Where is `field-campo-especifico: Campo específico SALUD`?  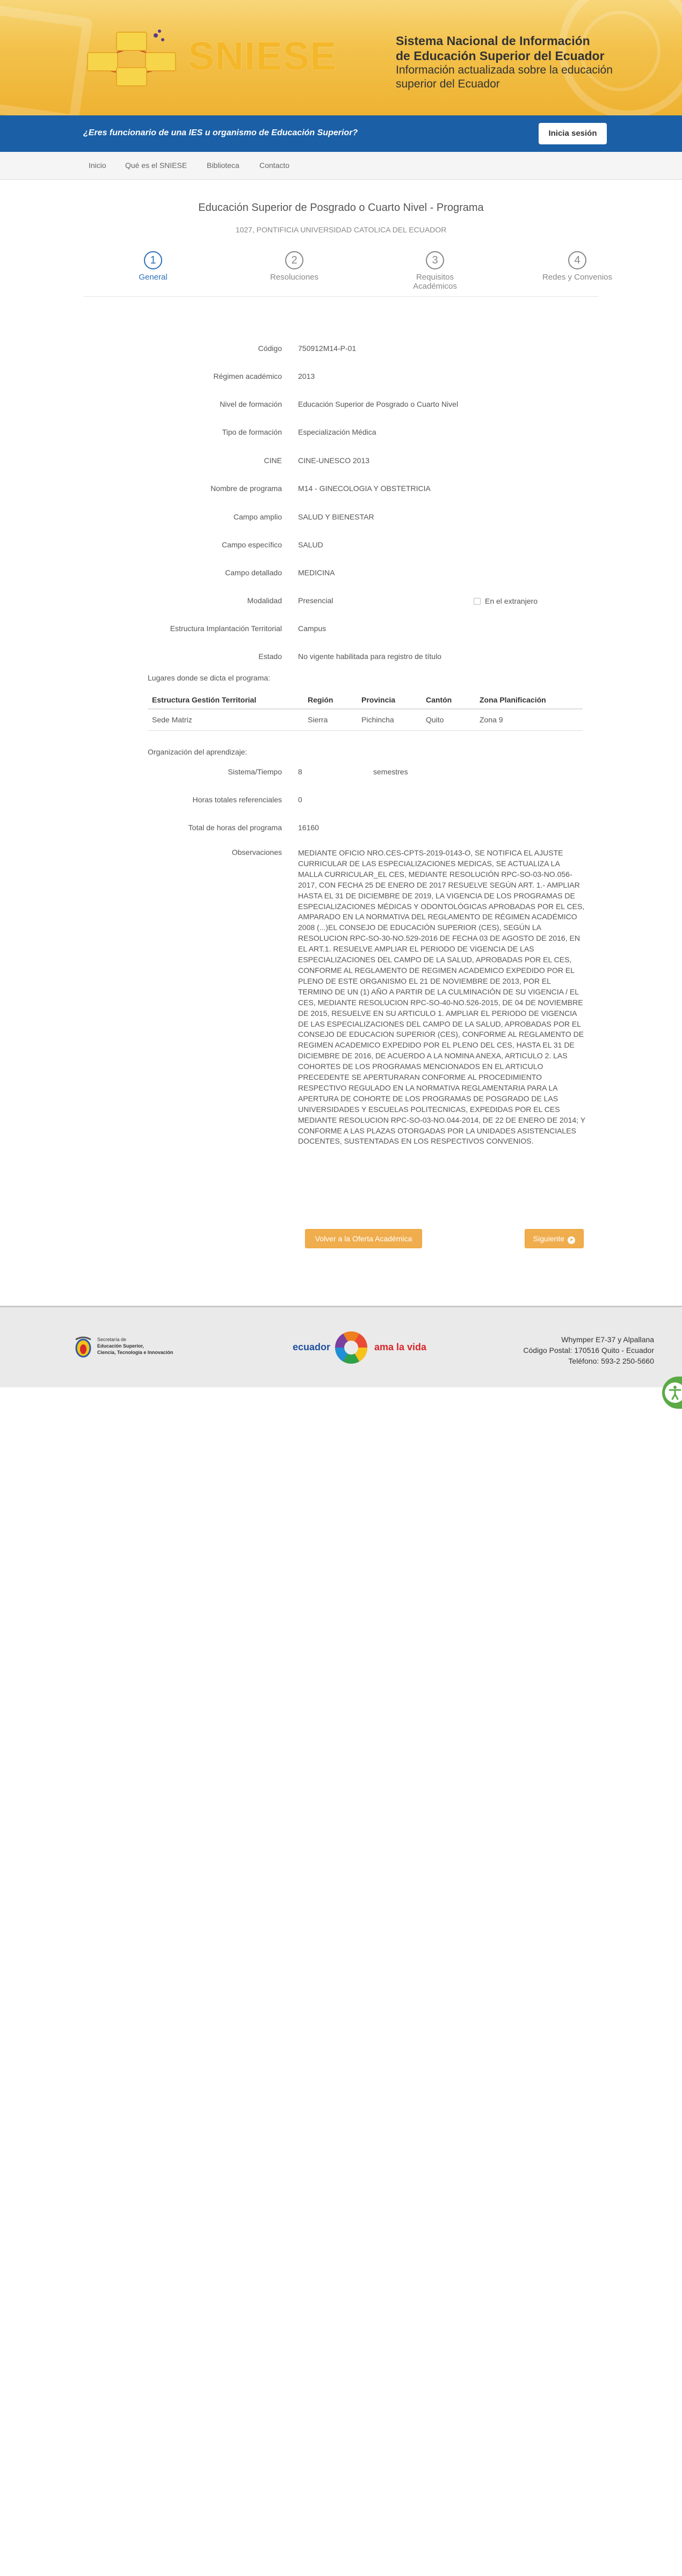 field-campo-especifico: Campo específico SALUD is located at coordinates (341, 546).